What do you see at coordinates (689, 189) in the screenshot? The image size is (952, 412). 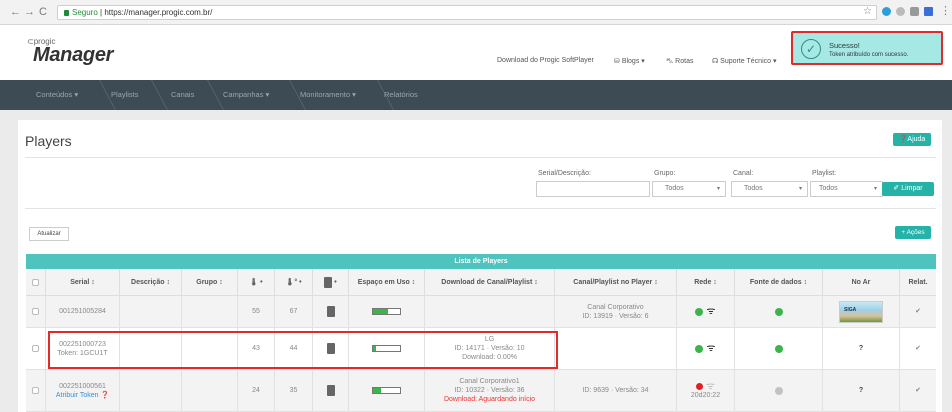 I see `grupo-select: Todos ▾` at bounding box center [689, 189].